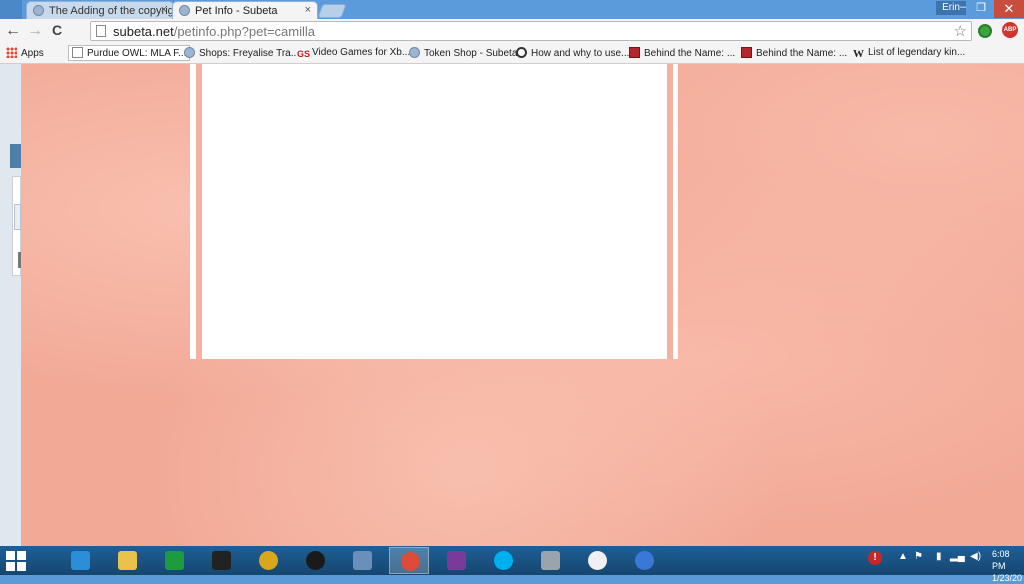 Image resolution: width=1024 pixels, height=584 pixels. What do you see at coordinates (13, 31) in the screenshot?
I see `back-button: ←` at bounding box center [13, 31].